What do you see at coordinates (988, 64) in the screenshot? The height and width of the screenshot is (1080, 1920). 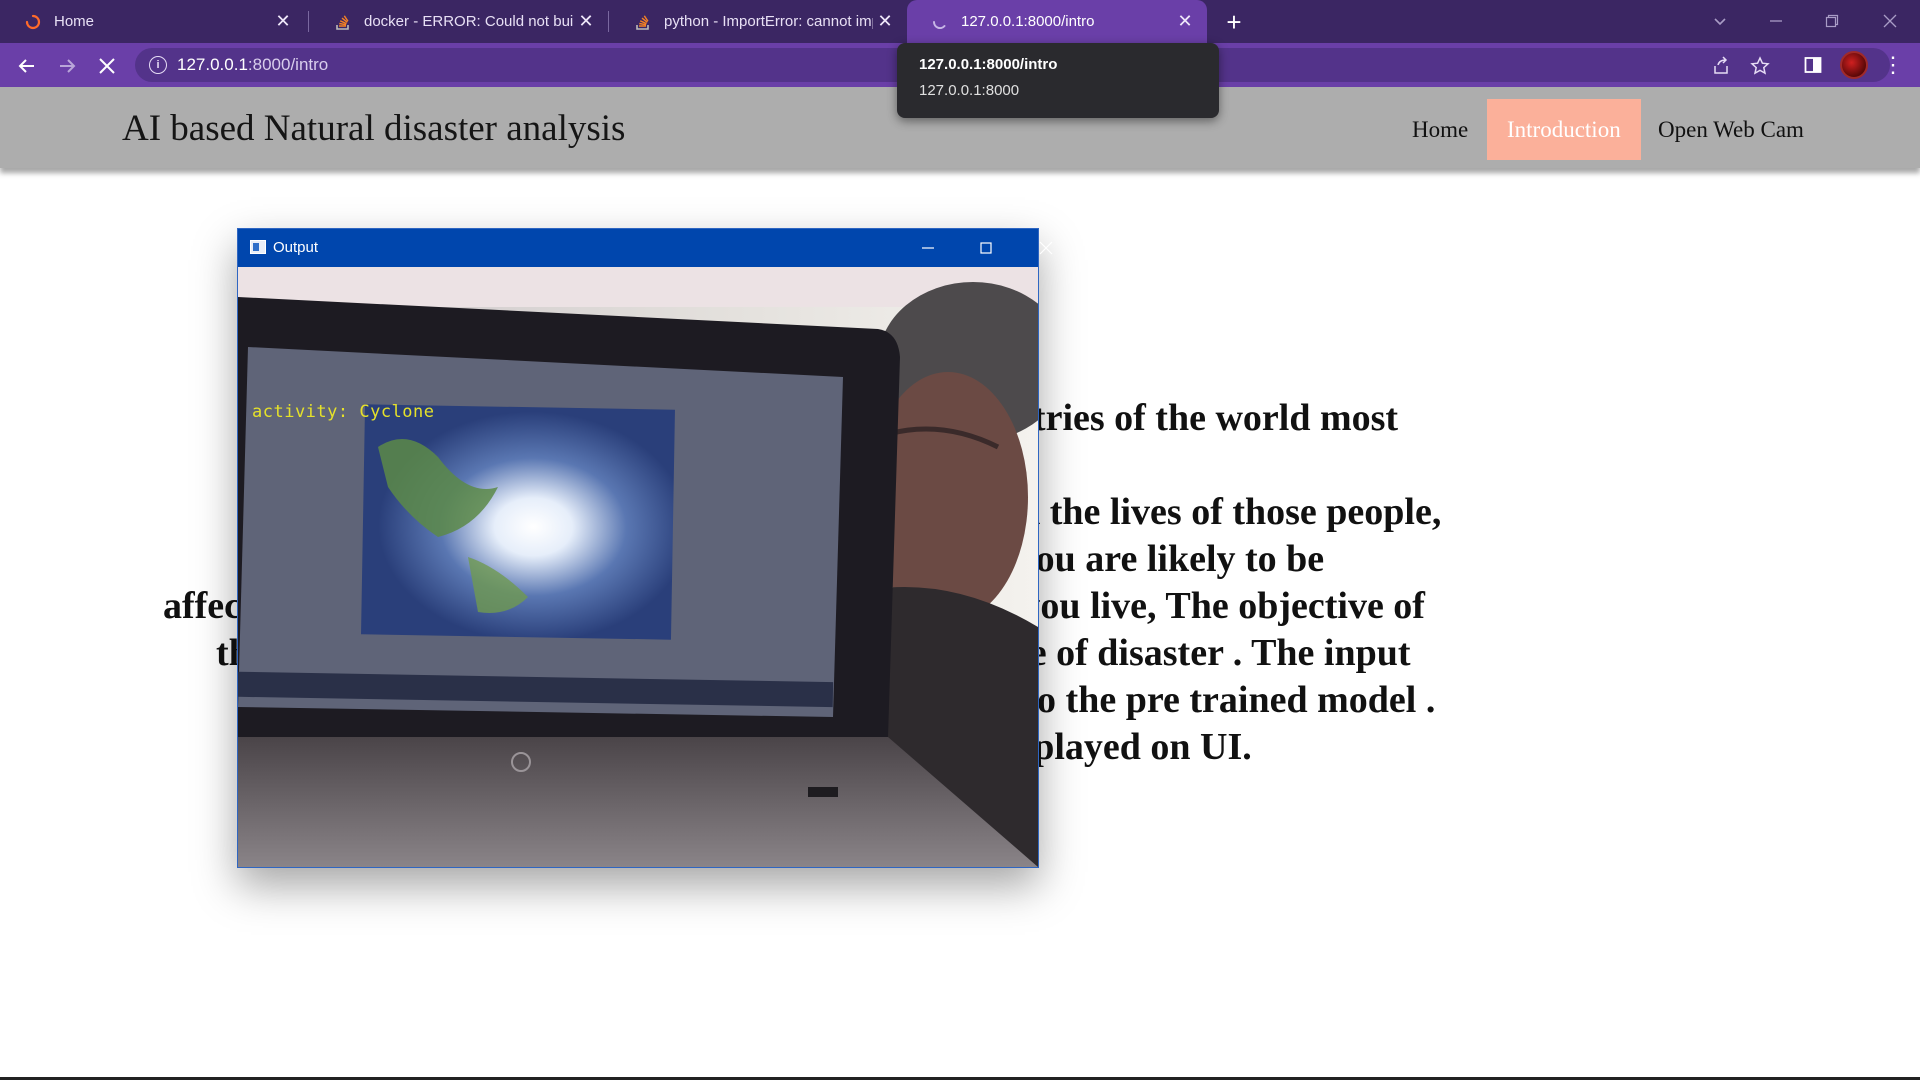 I see `tooltip-title: 127.0.0.1:8000/intro` at bounding box center [988, 64].